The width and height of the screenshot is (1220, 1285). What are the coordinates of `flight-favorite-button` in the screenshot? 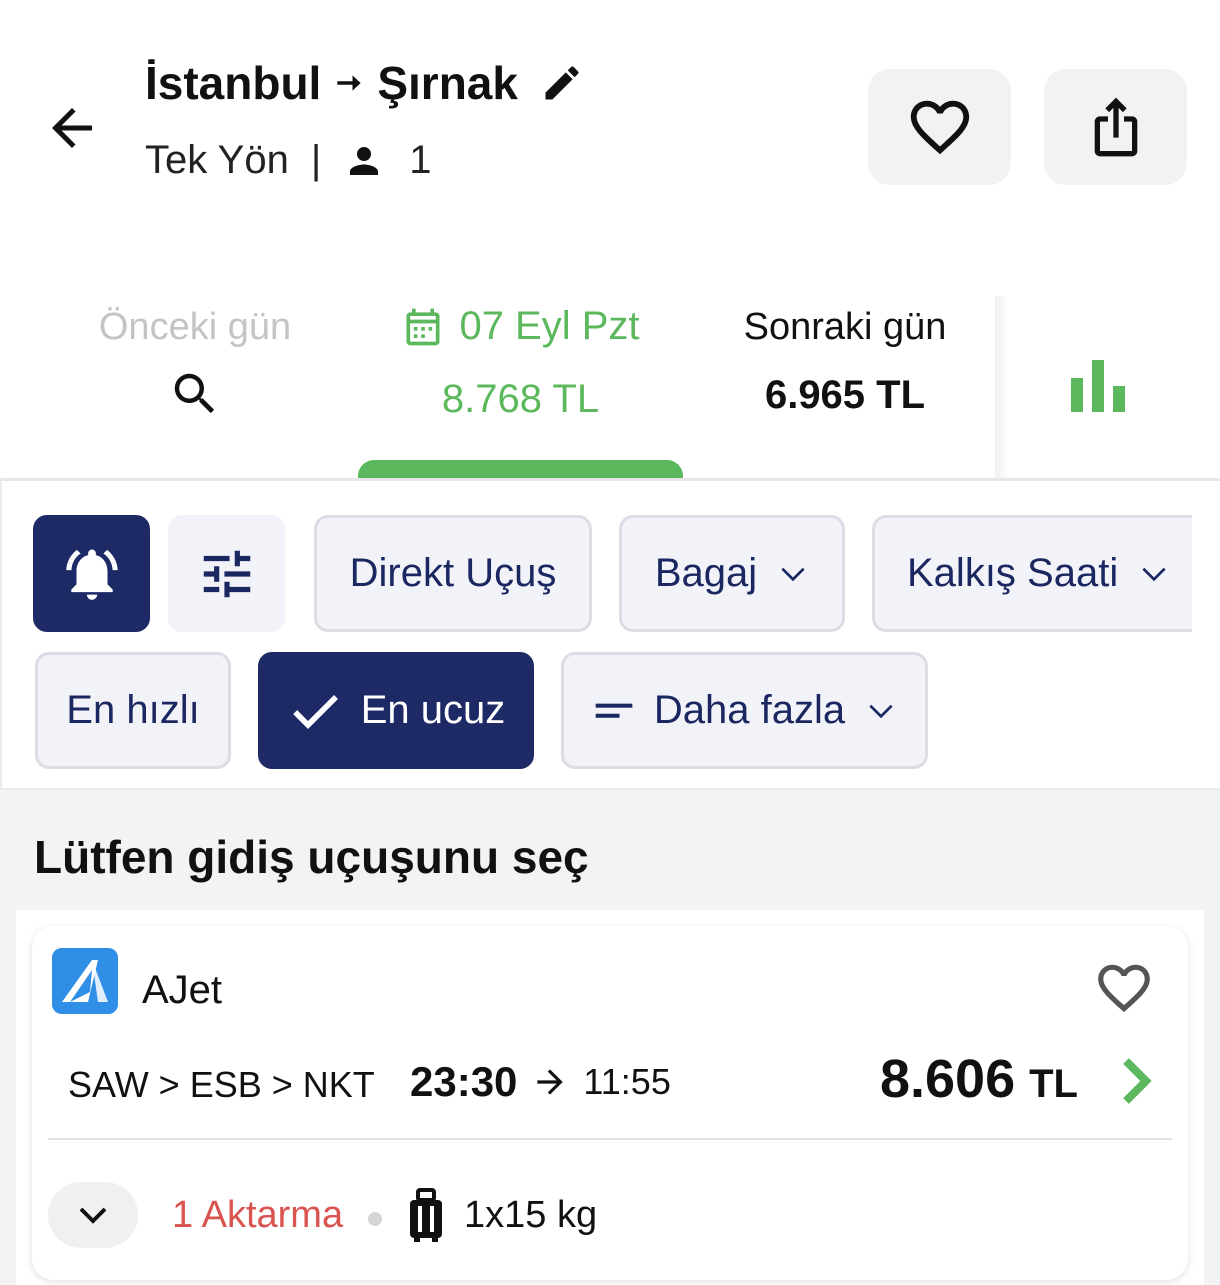 It's located at (1124, 988).